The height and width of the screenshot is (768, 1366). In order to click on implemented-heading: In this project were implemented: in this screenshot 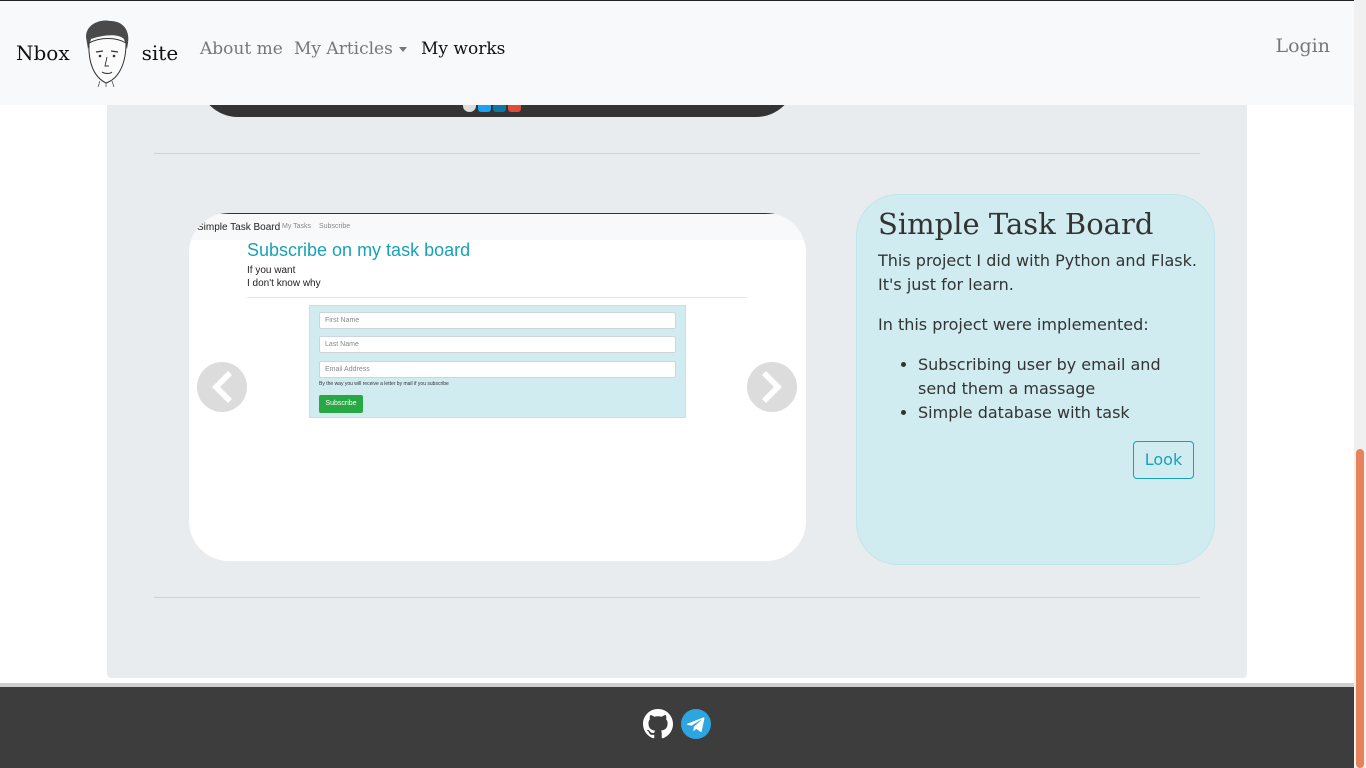, I will do `click(1013, 324)`.